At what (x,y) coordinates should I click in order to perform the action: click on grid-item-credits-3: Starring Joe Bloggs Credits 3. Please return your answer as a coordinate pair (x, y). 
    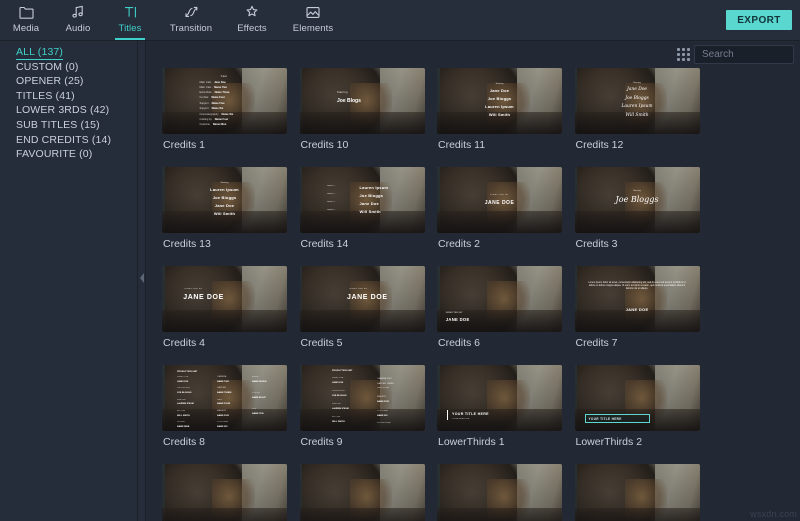
    Looking at the image, I should click on (643, 208).